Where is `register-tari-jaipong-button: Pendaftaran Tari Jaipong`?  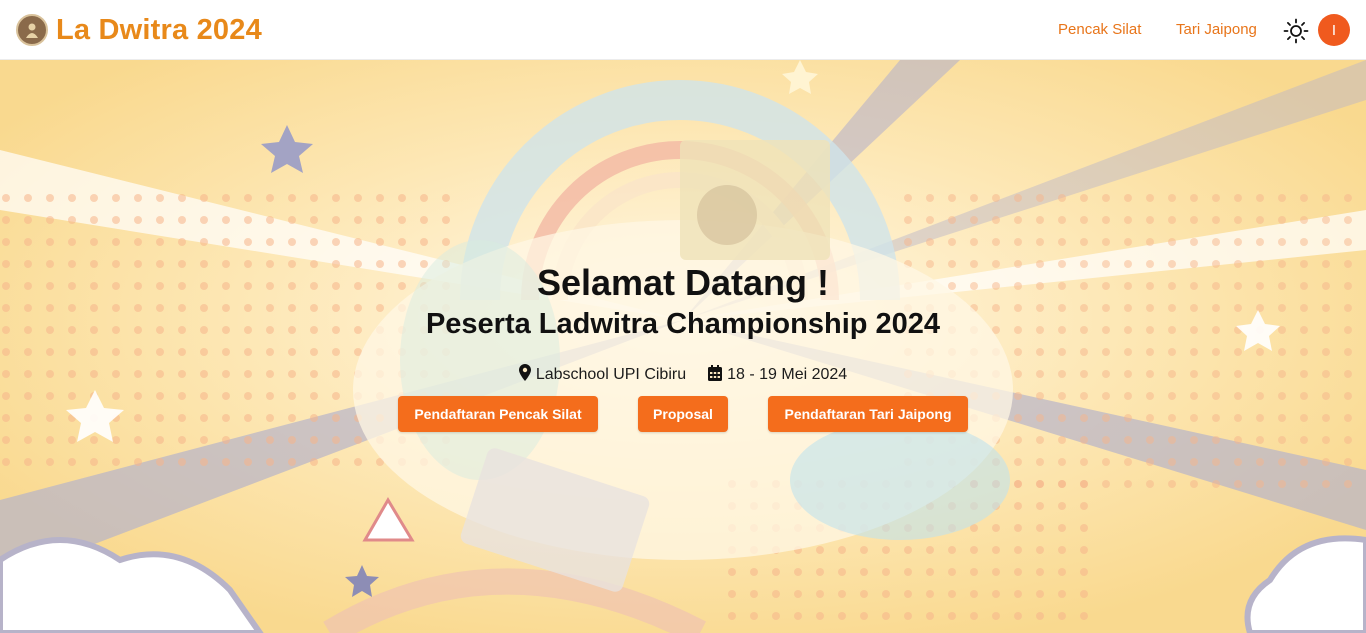 register-tari-jaipong-button: Pendaftaran Tari Jaipong is located at coordinates (868, 414).